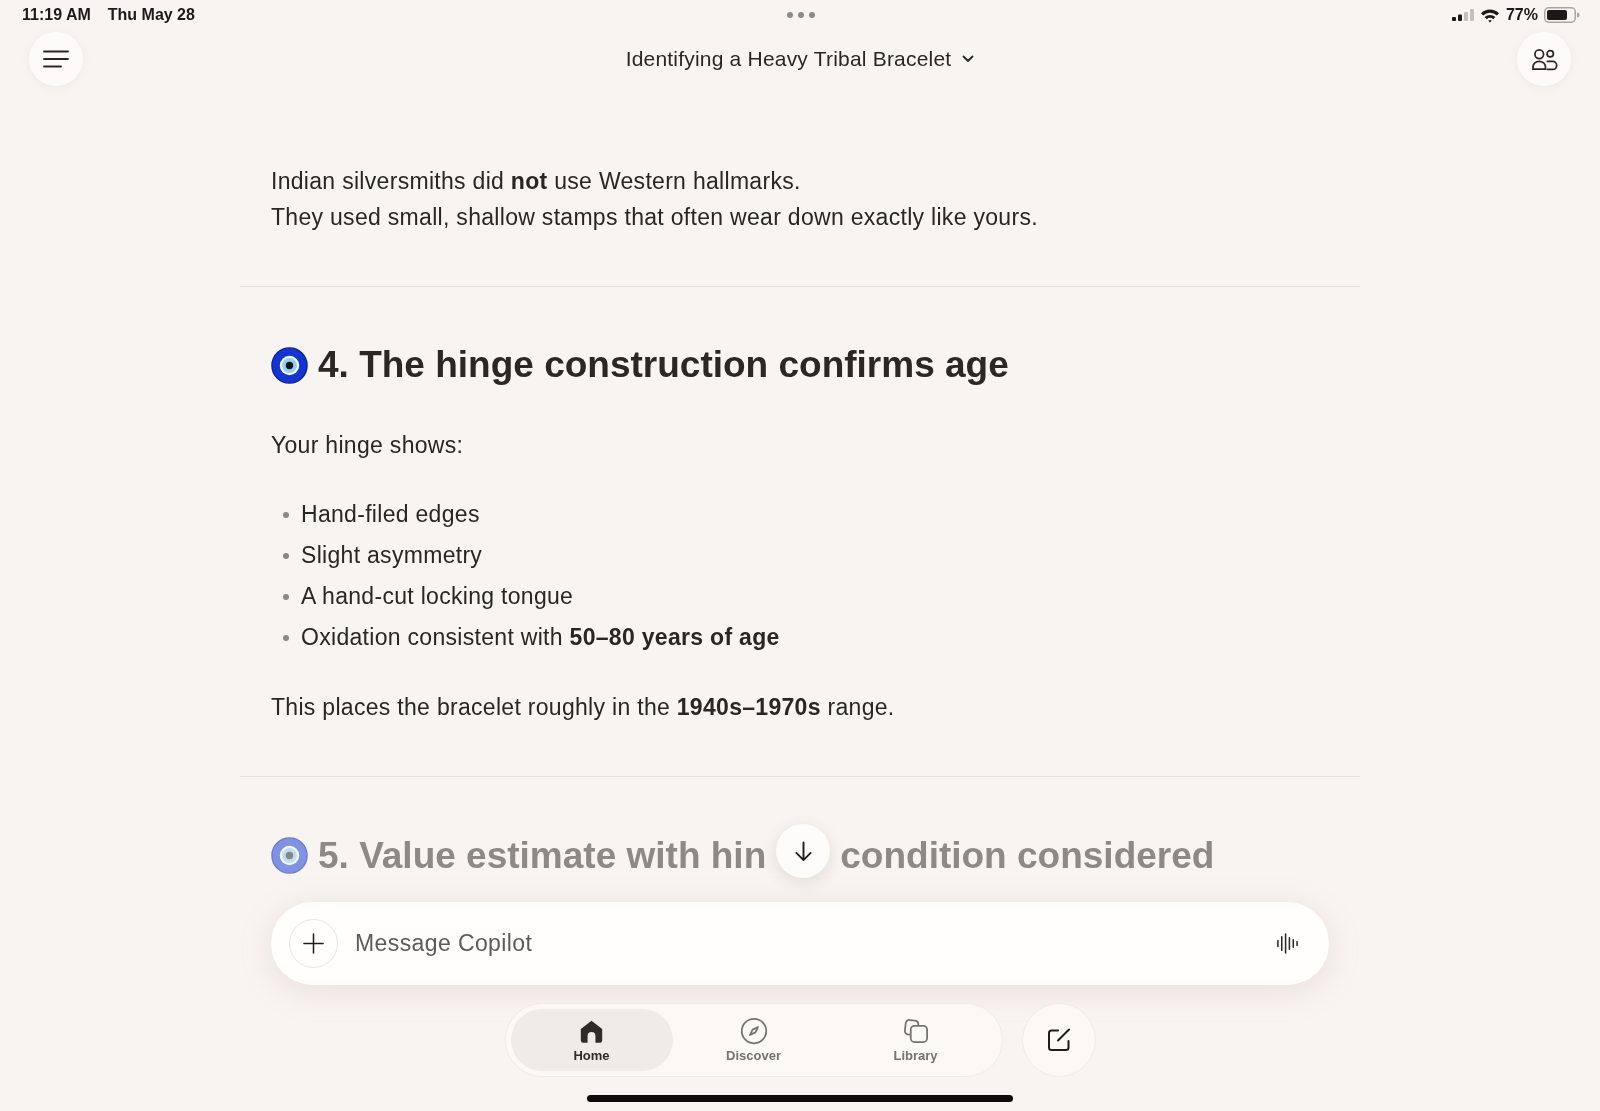  I want to click on paragraph-text: They used small, shallow stamps that often wear down exactly like yours., so click(655, 217).